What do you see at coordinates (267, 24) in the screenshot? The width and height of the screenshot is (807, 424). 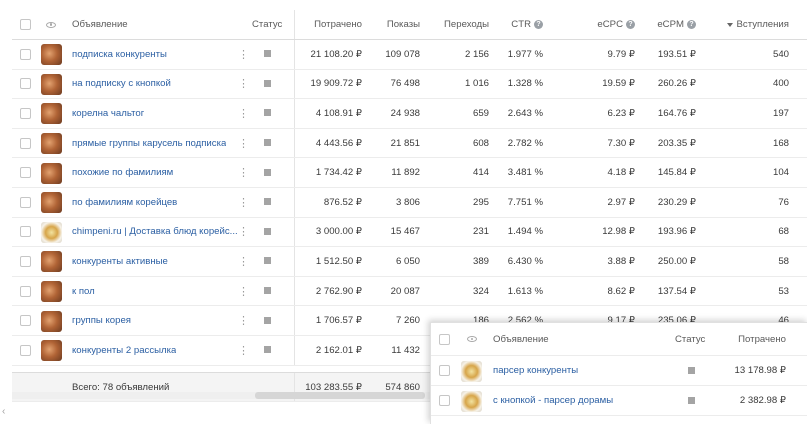 I see `col-header-status: Статус` at bounding box center [267, 24].